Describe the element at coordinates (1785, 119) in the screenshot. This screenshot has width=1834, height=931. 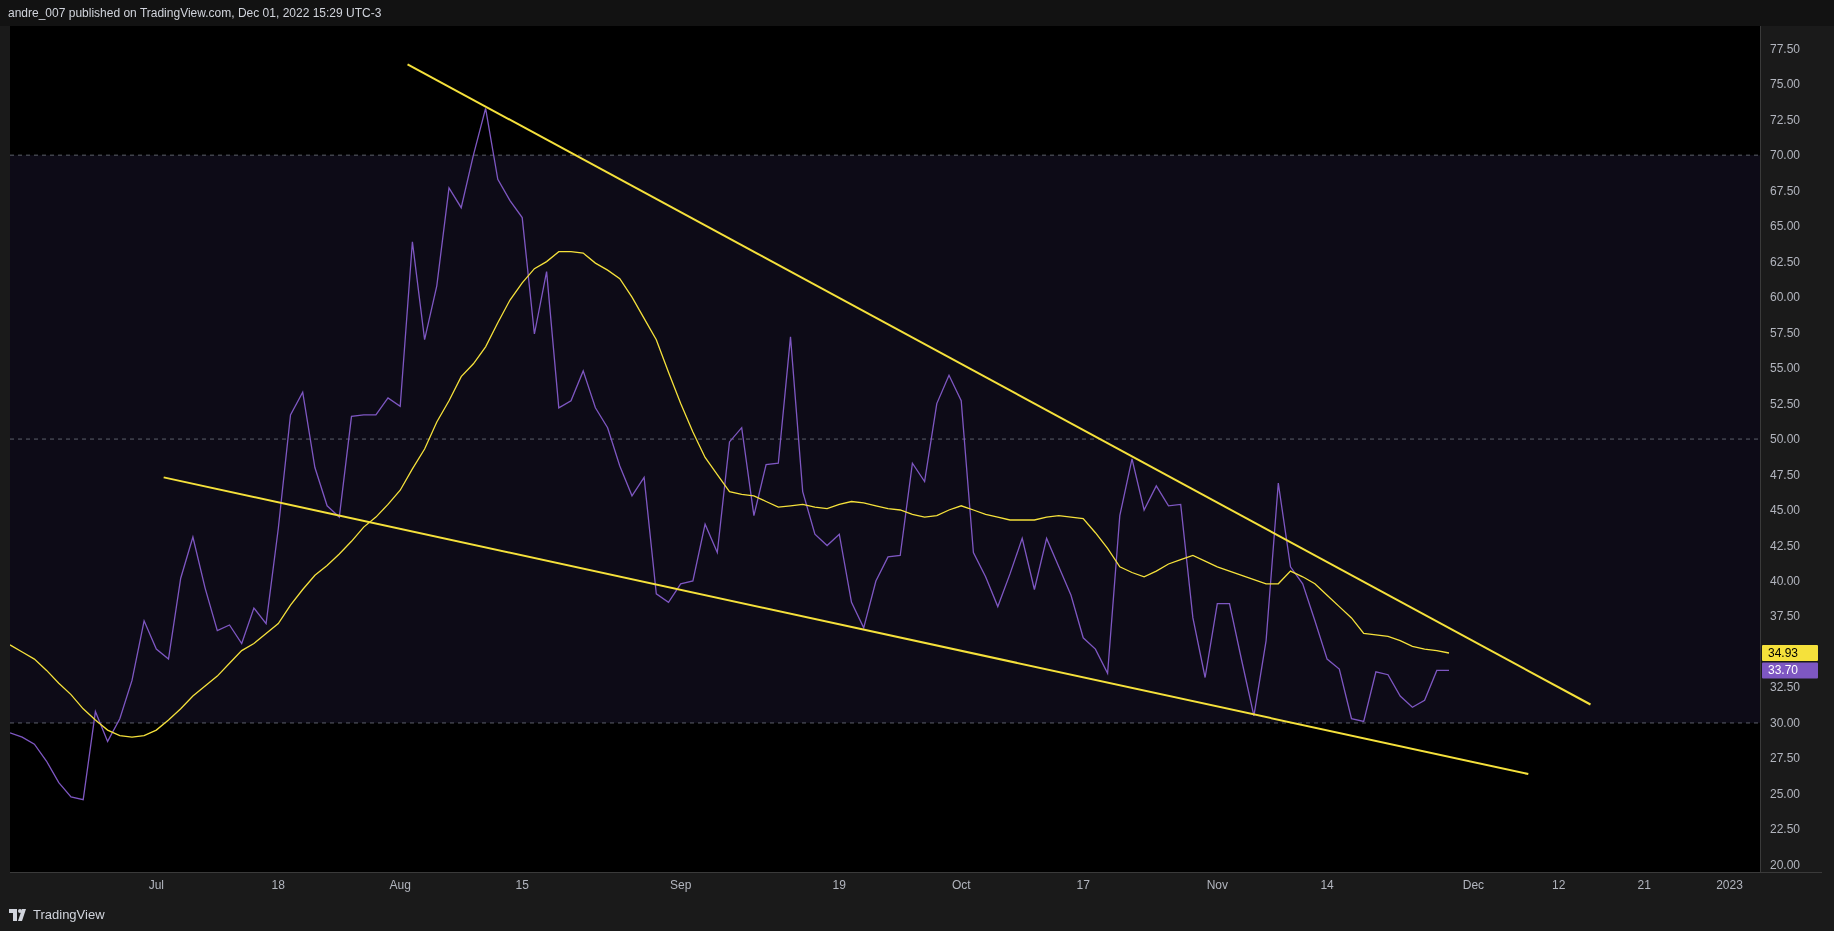
I see `y-axis-label: 72.50` at that location.